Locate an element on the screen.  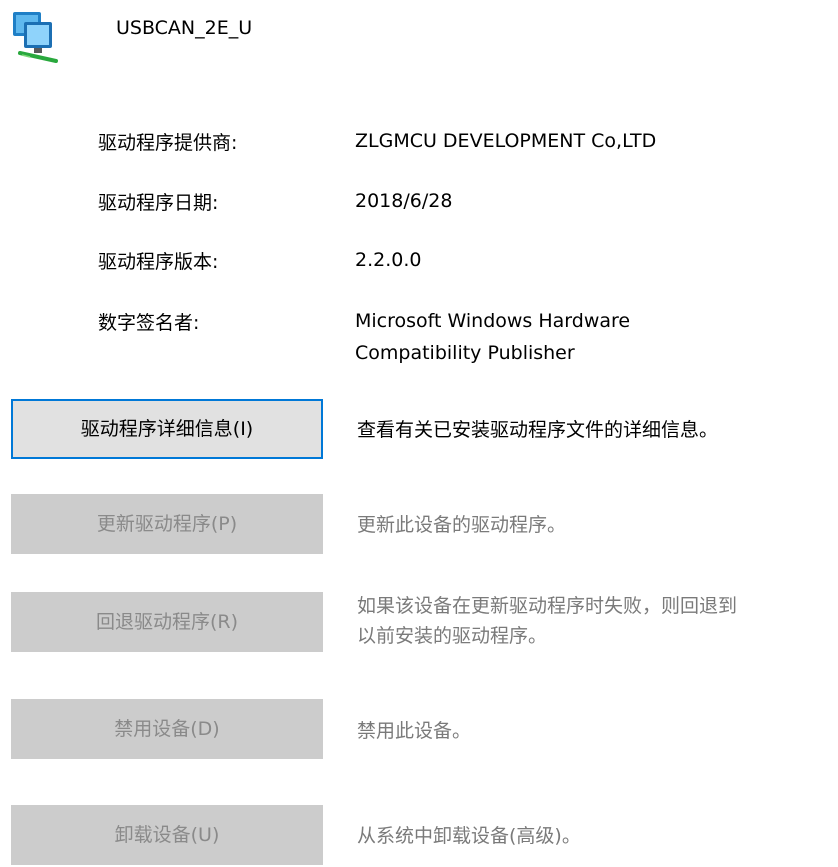
device-name: USBCAN_2E_U is located at coordinates (184, 28).